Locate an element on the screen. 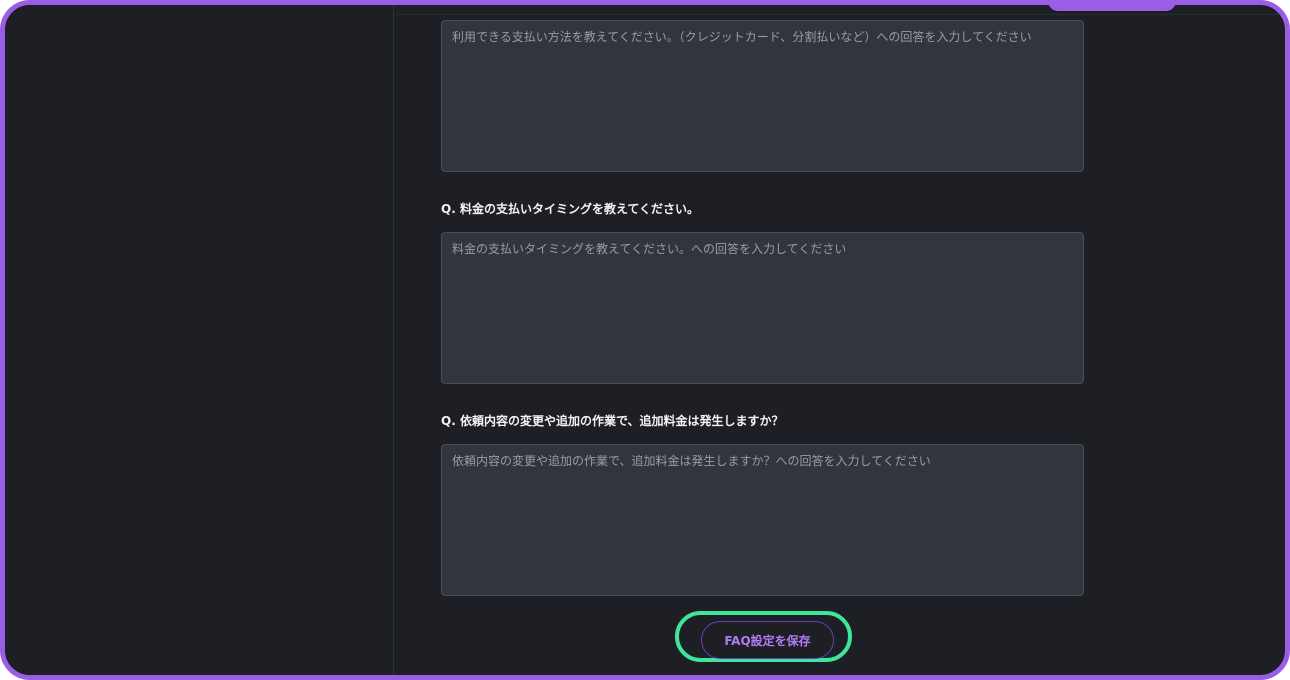  answer-payment-methods-field is located at coordinates (762, 96).